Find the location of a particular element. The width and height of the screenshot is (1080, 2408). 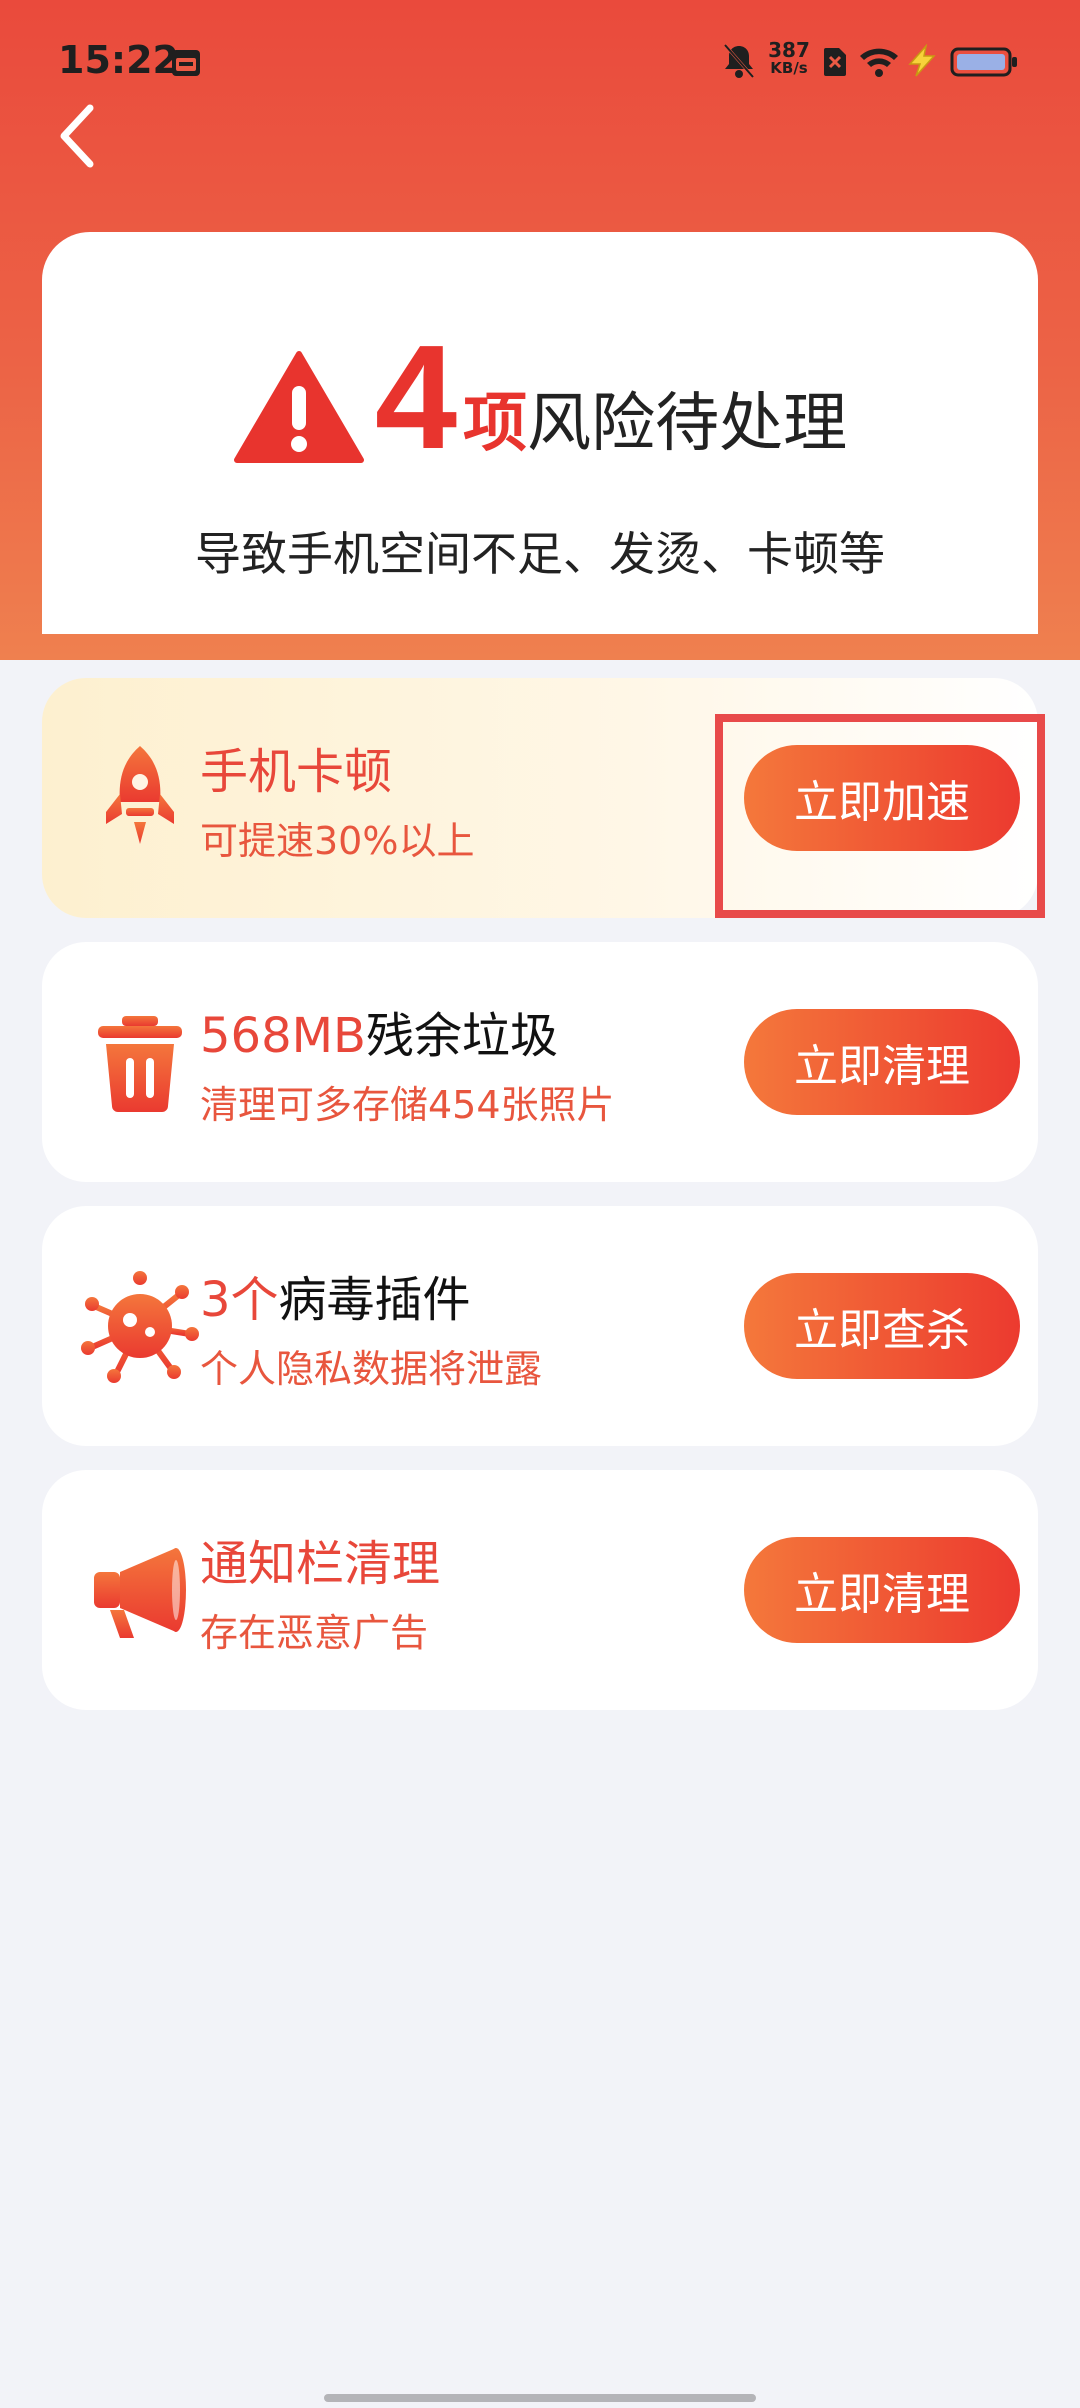

item-subtitle: 可提速30%以上 is located at coordinates (337, 841).